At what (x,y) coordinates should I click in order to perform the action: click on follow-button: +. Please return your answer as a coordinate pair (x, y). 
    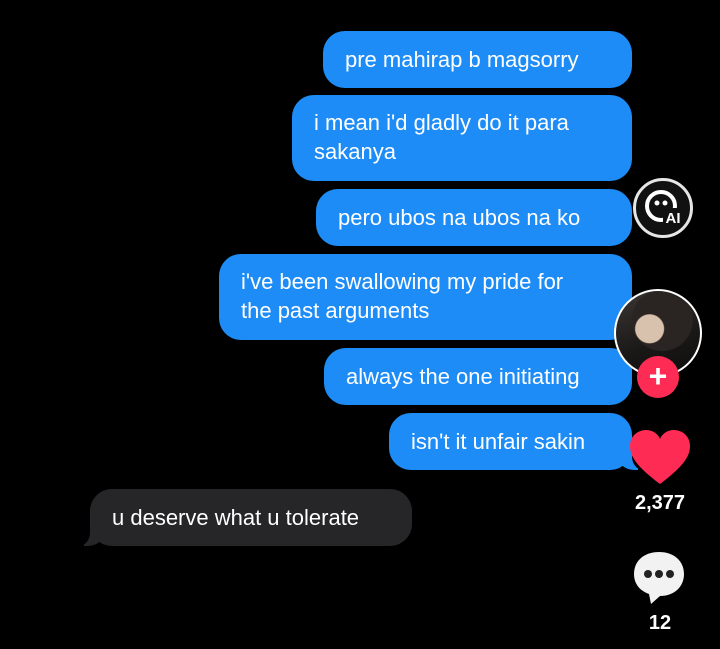
    Looking at the image, I should click on (658, 377).